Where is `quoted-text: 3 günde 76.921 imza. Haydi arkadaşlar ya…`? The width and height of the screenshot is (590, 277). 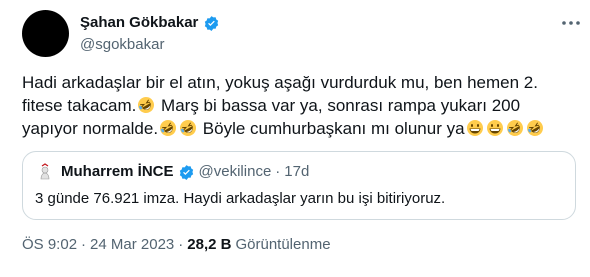
quoted-text: 3 günde 76.921 imza. Haydi arkadaşlar ya… is located at coordinates (240, 198).